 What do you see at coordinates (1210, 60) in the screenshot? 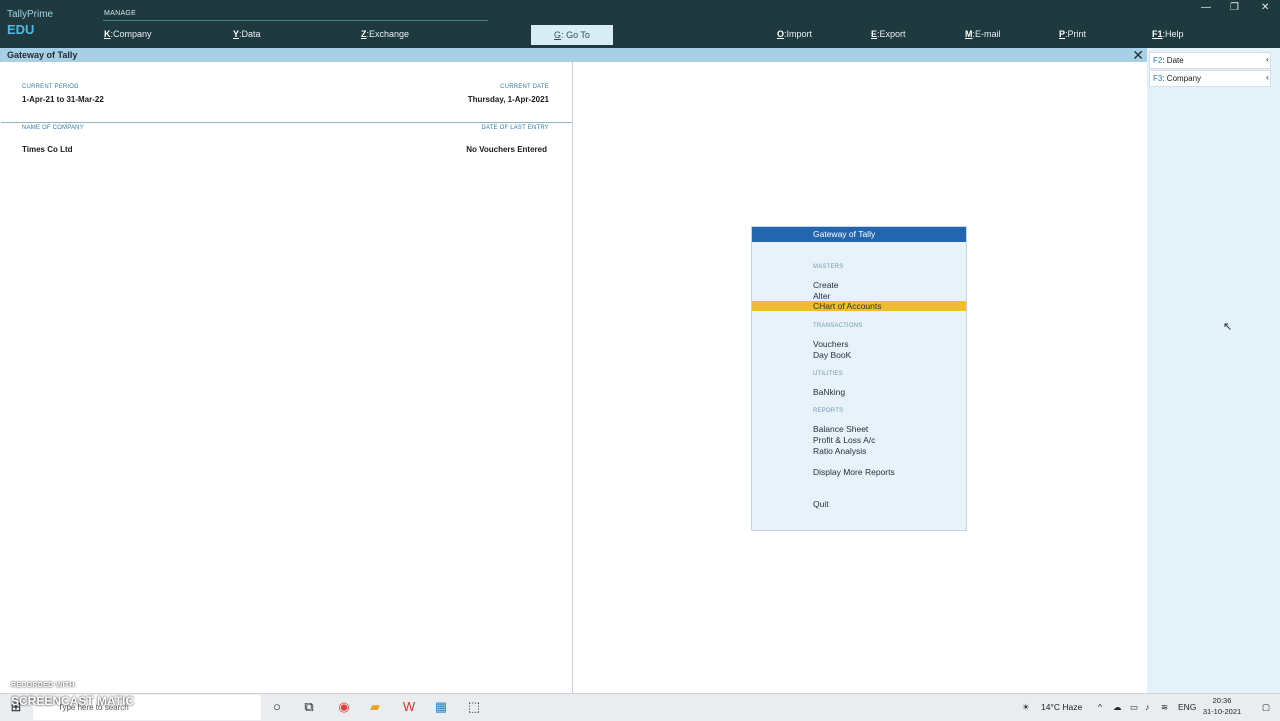
I see `date-button: F2: Date` at bounding box center [1210, 60].